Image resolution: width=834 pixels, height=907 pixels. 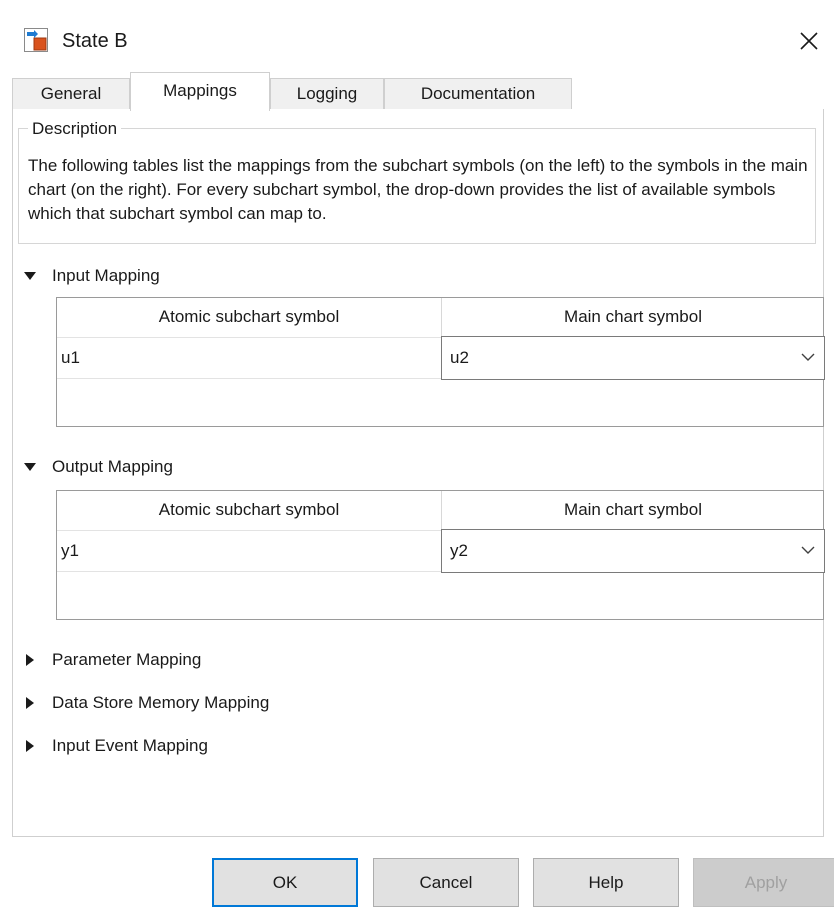 What do you see at coordinates (70, 550) in the screenshot?
I see `subchart-symbol-cell: y1` at bounding box center [70, 550].